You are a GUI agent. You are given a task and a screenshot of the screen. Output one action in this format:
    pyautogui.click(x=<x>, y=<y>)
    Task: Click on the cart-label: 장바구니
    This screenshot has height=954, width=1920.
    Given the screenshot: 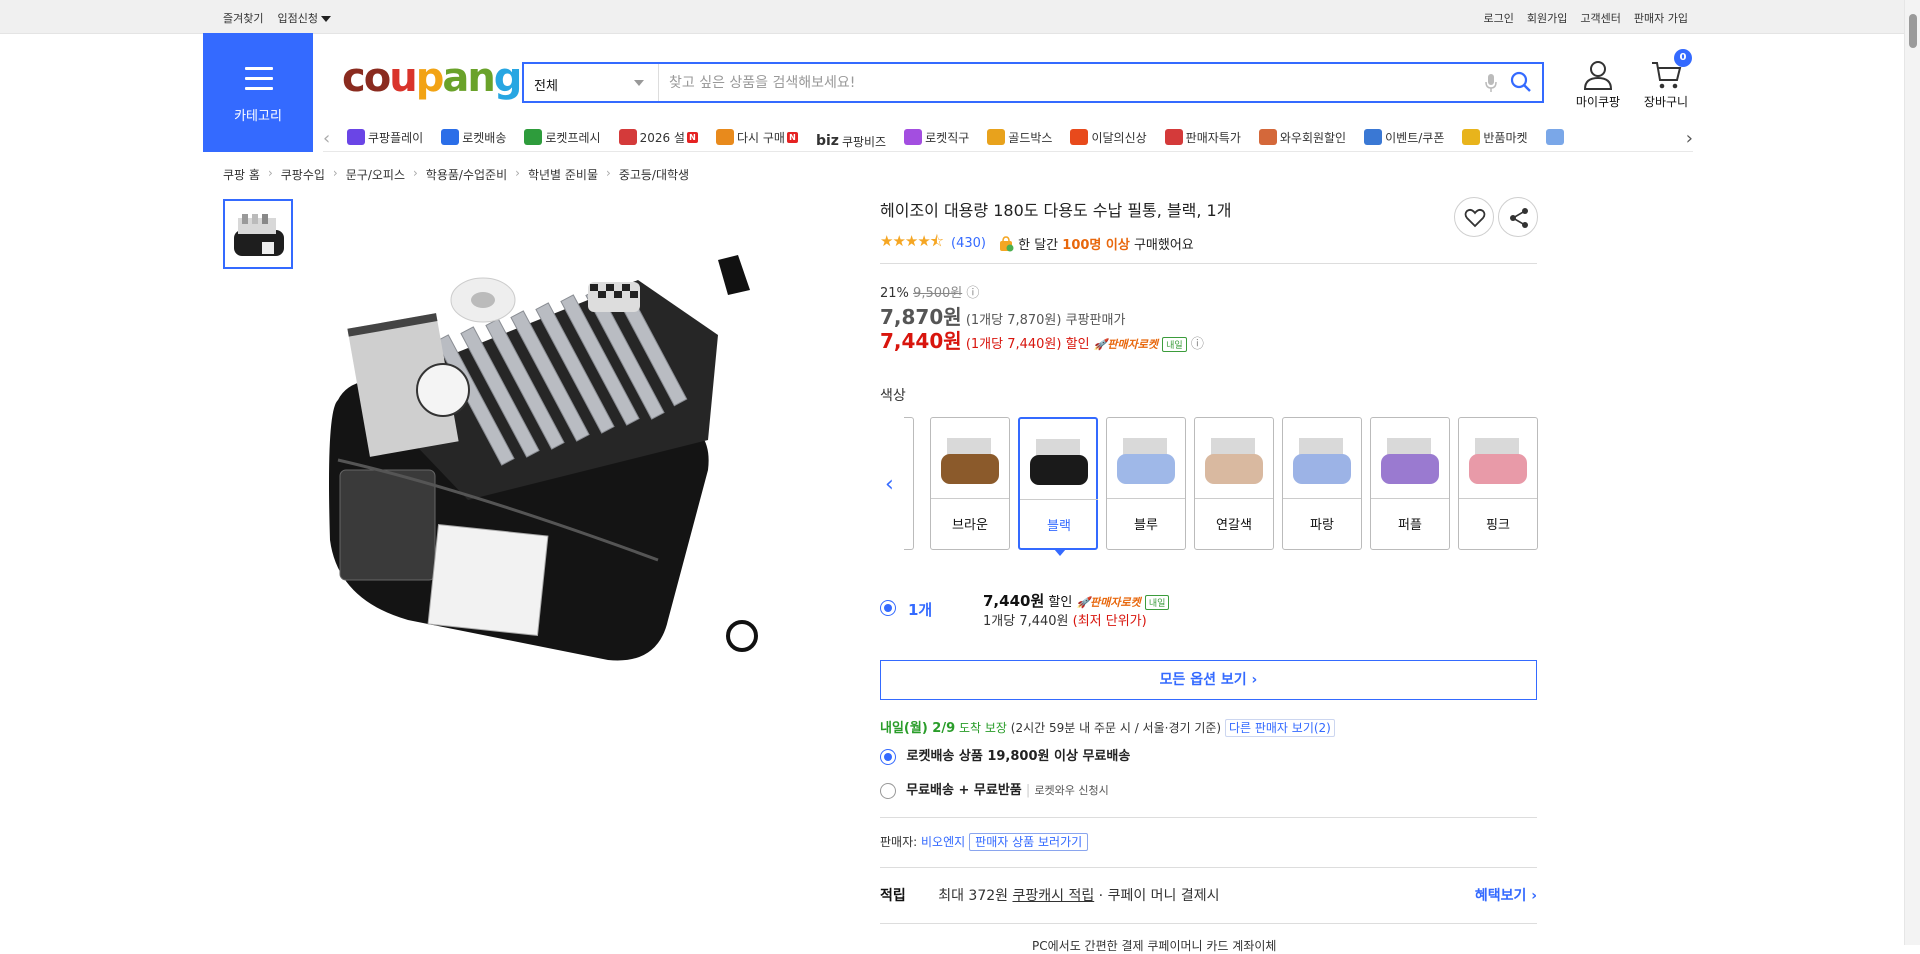 What is the action you would take?
    pyautogui.click(x=1666, y=102)
    